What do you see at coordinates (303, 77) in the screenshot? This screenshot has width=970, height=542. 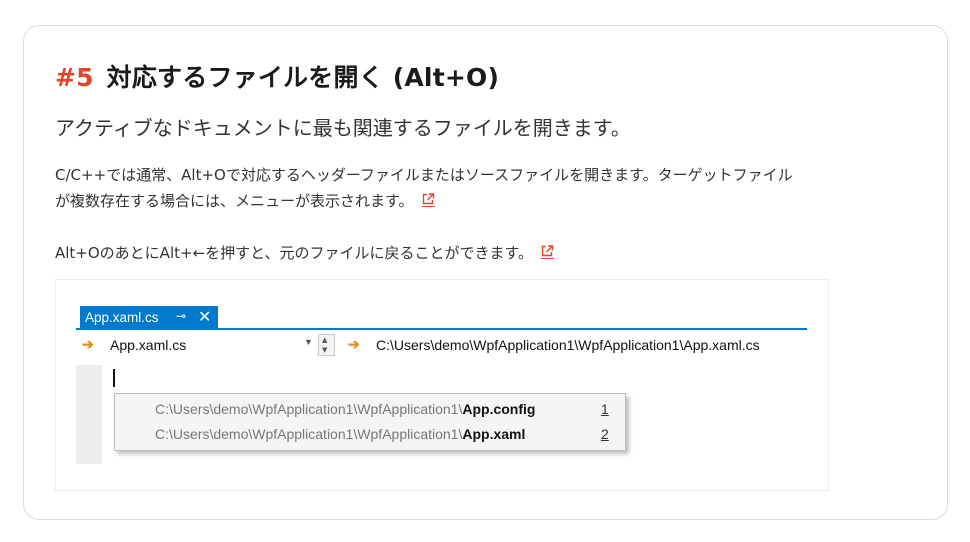 I see `title-text: 対応するファイルを開く (Alt+O)` at bounding box center [303, 77].